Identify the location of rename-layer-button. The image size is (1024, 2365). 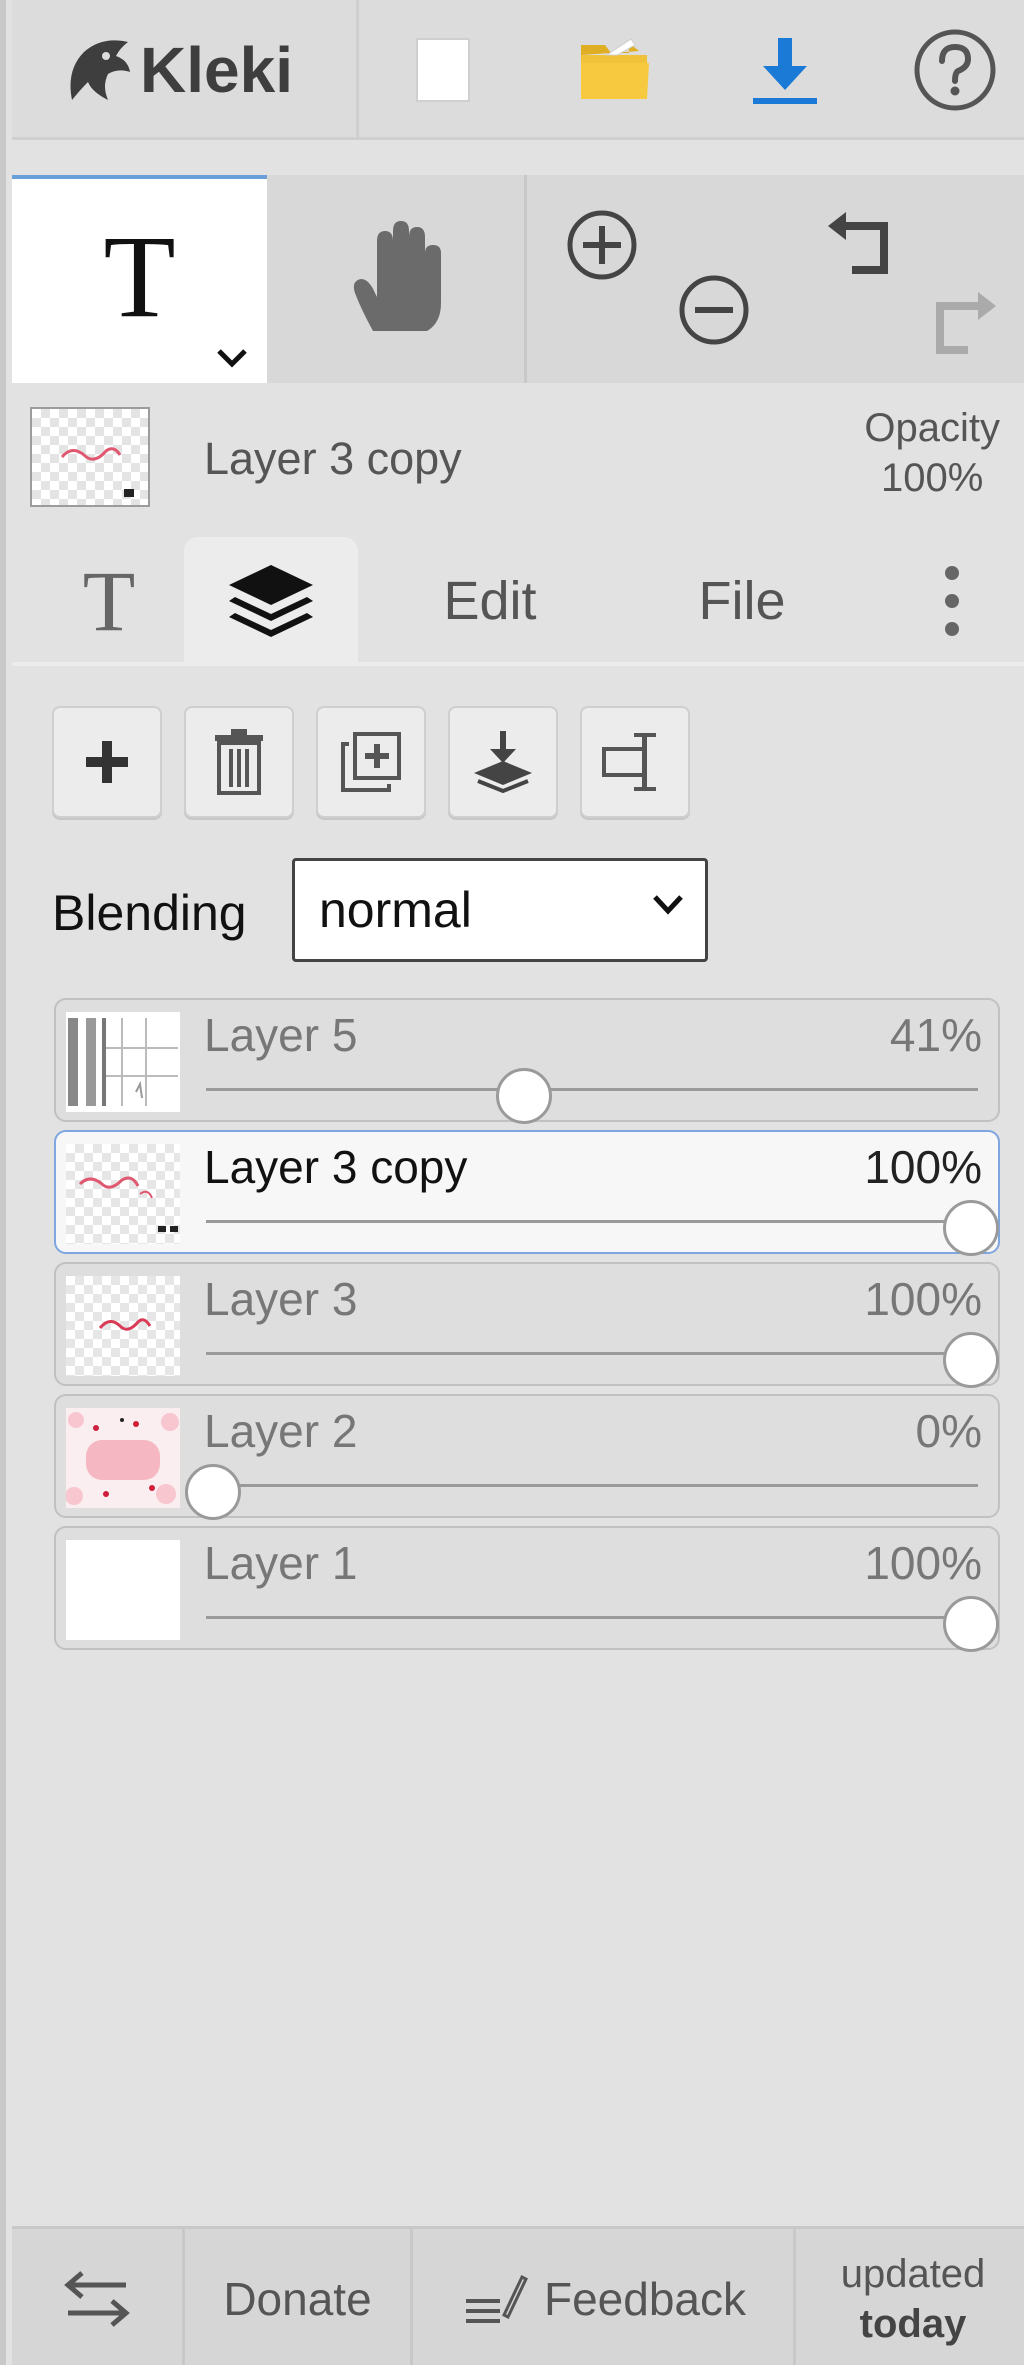
(635, 762).